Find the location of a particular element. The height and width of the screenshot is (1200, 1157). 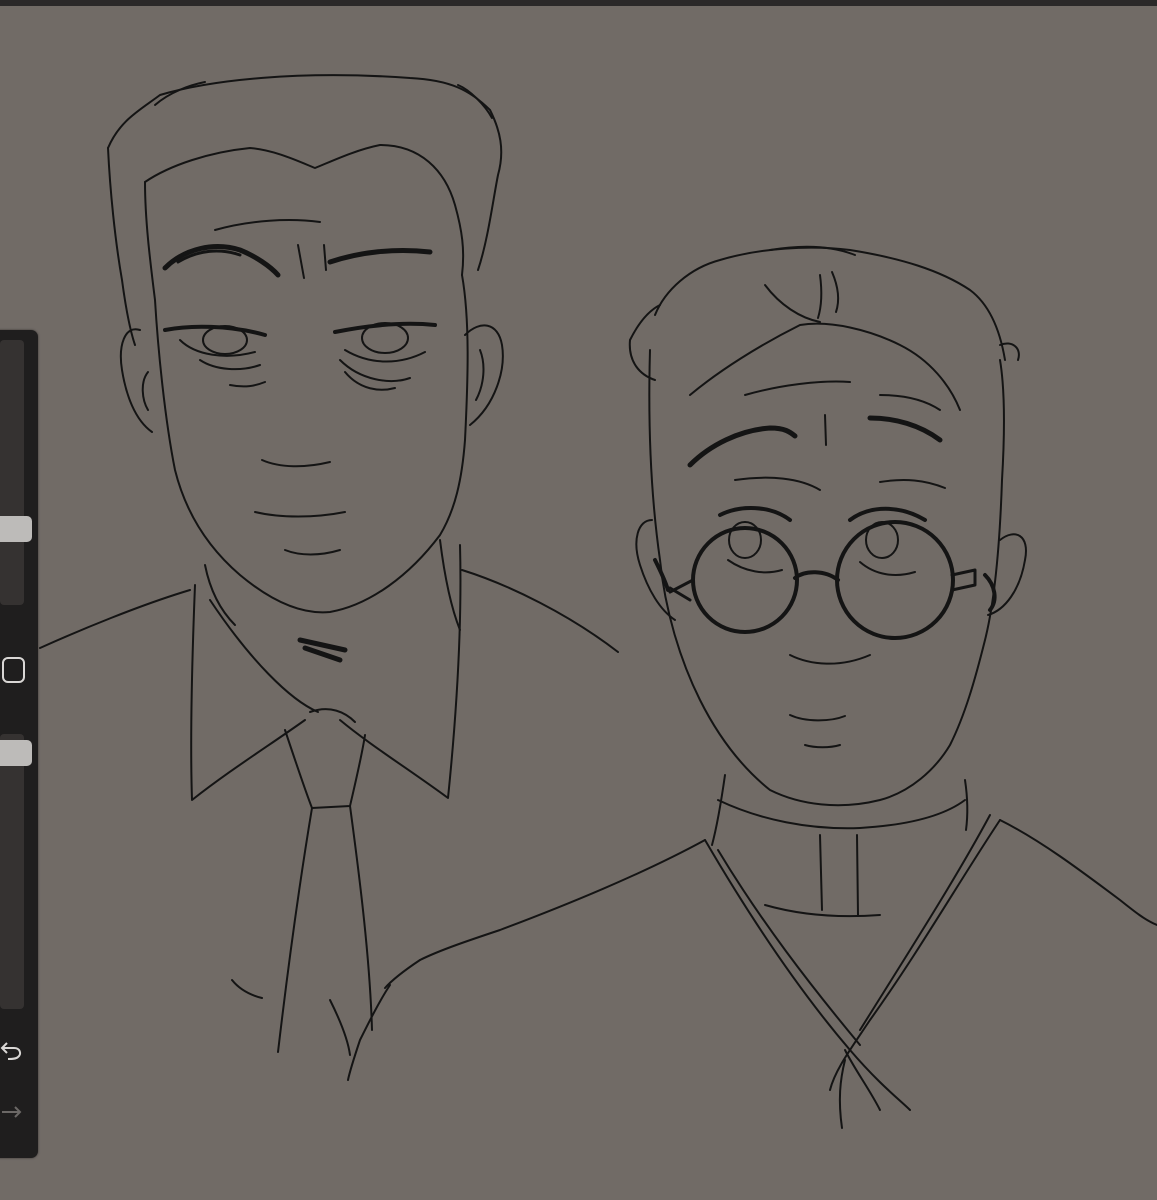

redo-button is located at coordinates (13, 1112).